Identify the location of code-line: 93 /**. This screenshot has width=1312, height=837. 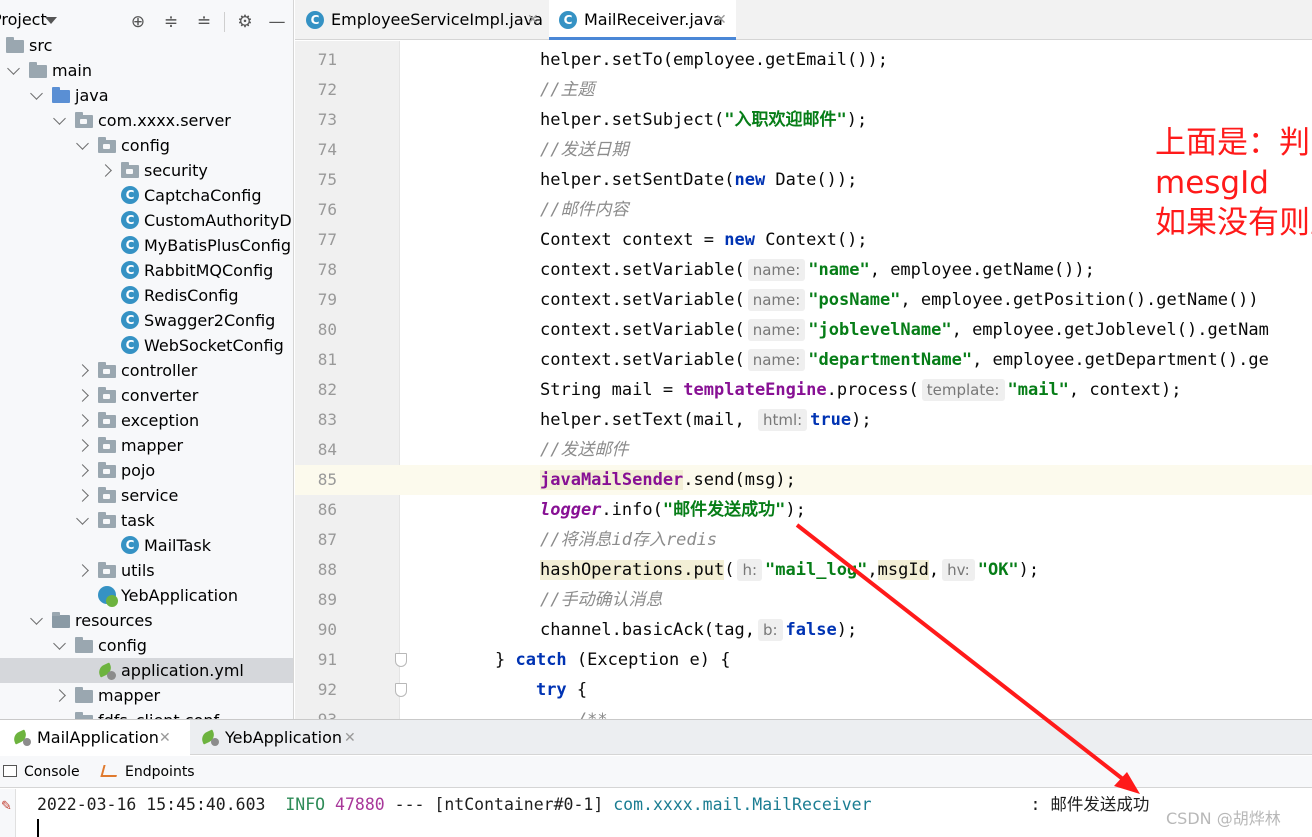
(803, 712).